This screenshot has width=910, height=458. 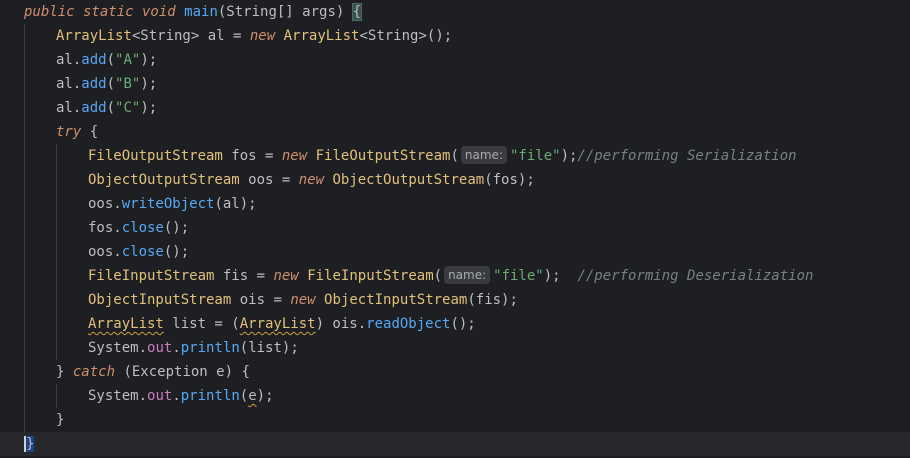 What do you see at coordinates (260, 12) in the screenshot?
I see `code-token: (String[]` at bounding box center [260, 12].